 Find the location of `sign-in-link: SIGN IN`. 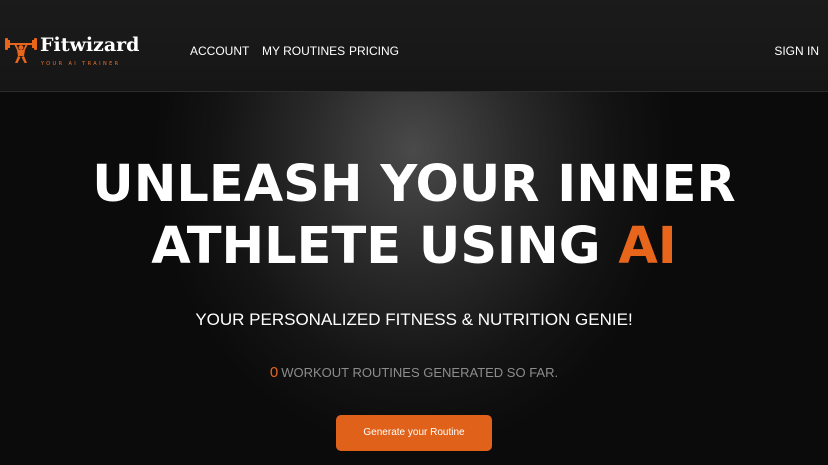

sign-in-link: SIGN IN is located at coordinates (796, 51).